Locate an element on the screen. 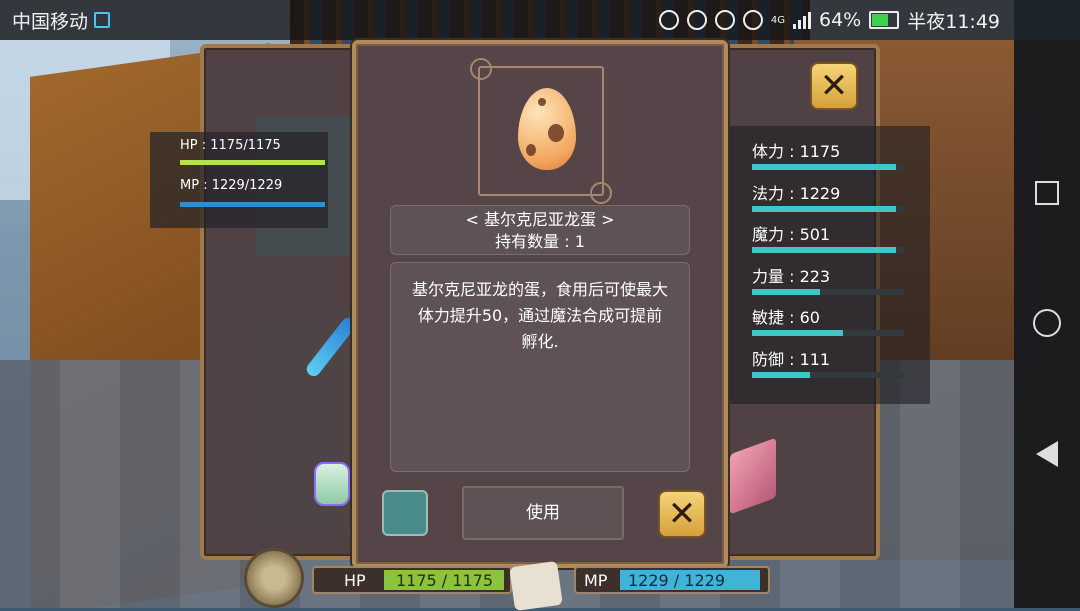 Image resolution: width=1080 pixels, height=611 pixels. attribute-label: 魔力 : 501 is located at coordinates (791, 234).